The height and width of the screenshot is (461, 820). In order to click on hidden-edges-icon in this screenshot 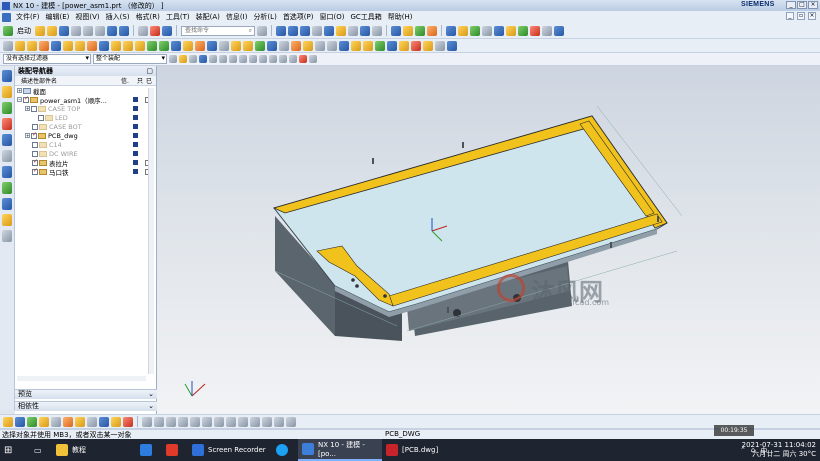, I will do `click(92, 421)`.